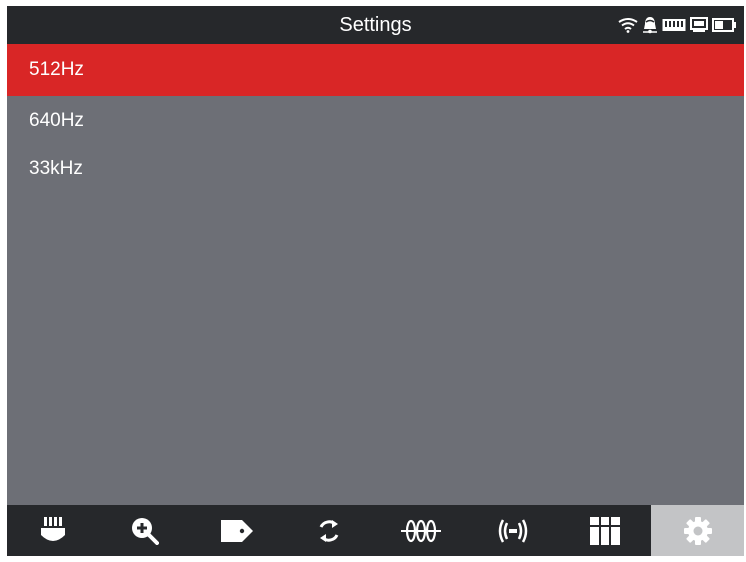 This screenshot has height=562, width=746. What do you see at coordinates (375, 70) in the screenshot?
I see `list-item-512hz: 512Hz` at bounding box center [375, 70].